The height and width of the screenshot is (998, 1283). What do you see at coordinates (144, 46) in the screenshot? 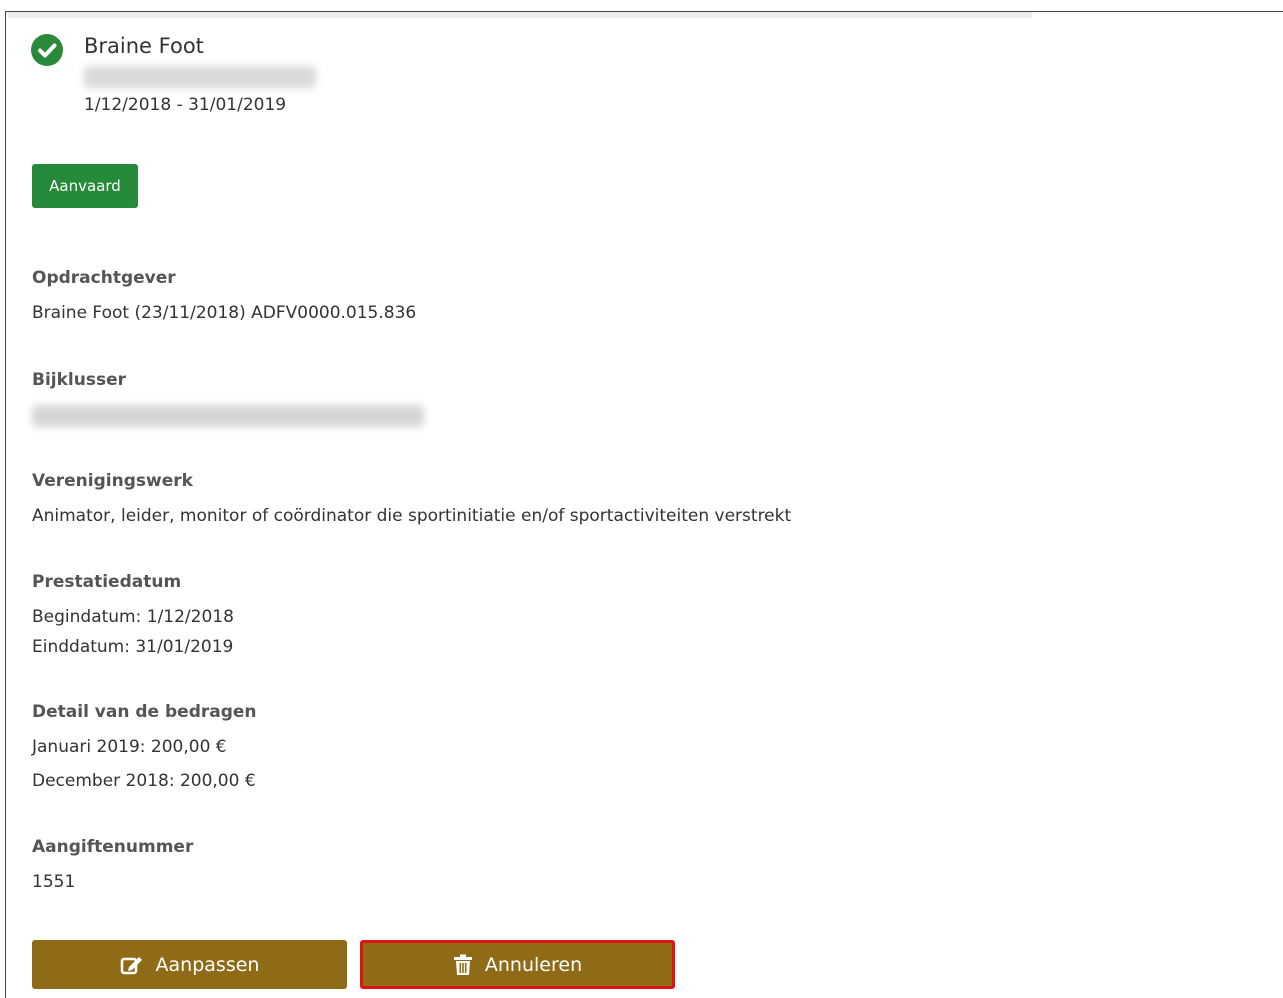
I see `page-title: Braine Foot` at bounding box center [144, 46].